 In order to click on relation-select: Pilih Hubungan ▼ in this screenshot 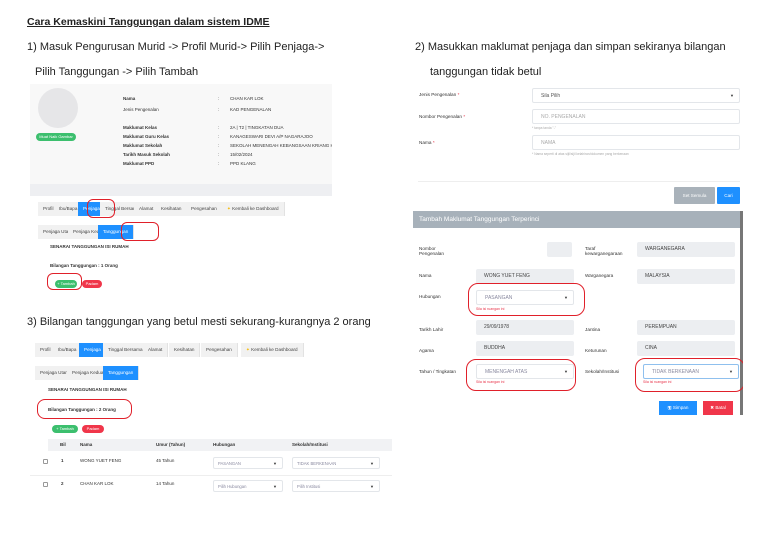, I will do `click(248, 486)`.